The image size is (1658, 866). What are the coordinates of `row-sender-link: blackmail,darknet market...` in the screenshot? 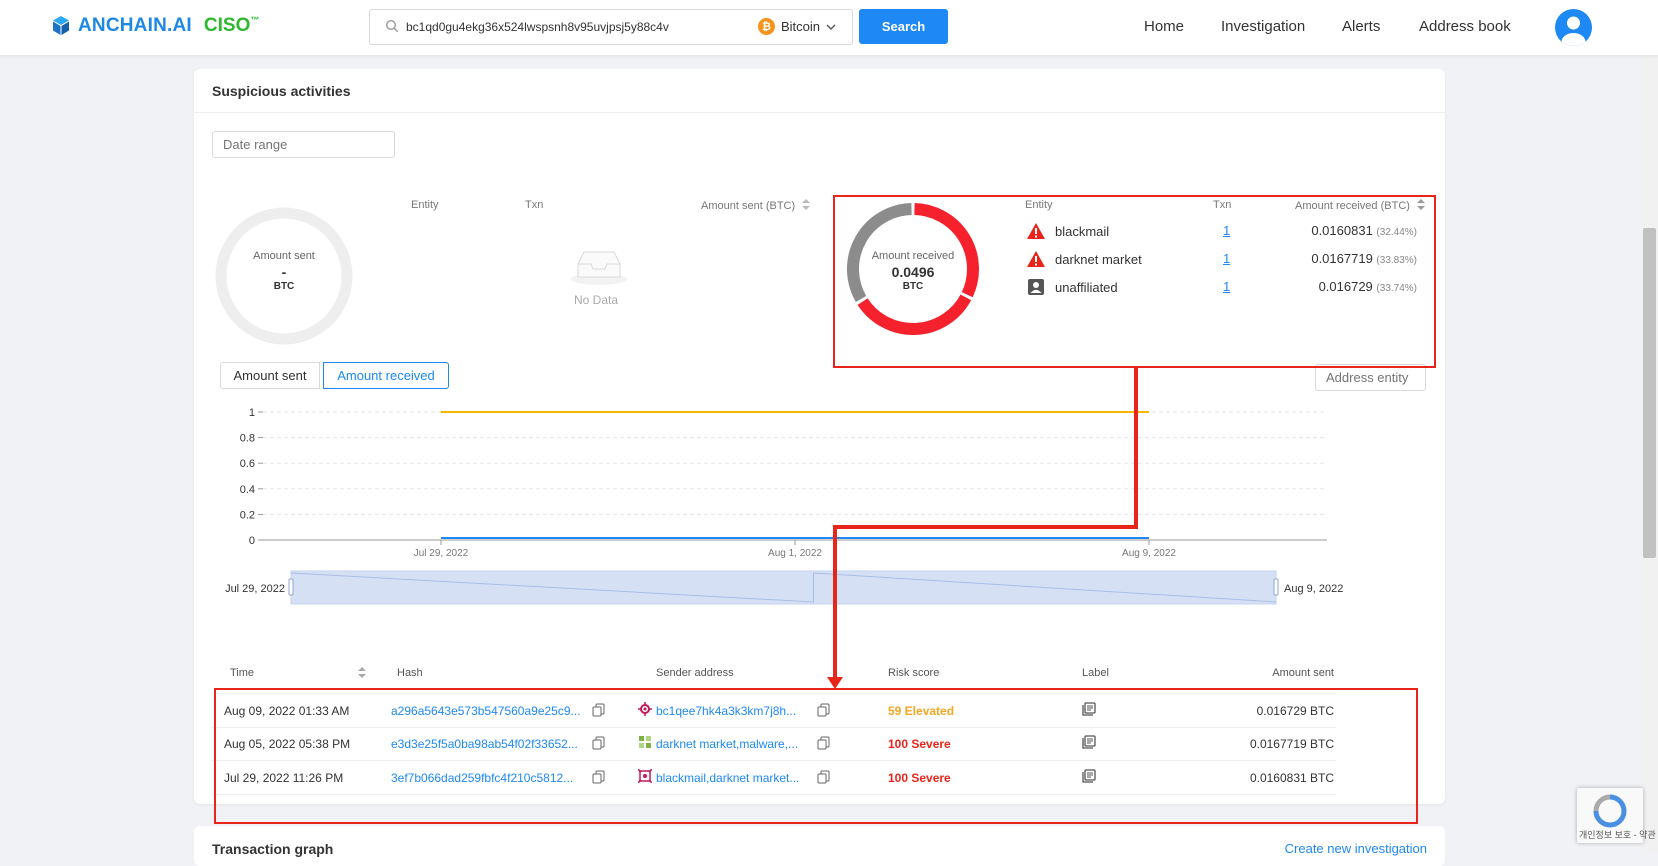 It's located at (727, 778).